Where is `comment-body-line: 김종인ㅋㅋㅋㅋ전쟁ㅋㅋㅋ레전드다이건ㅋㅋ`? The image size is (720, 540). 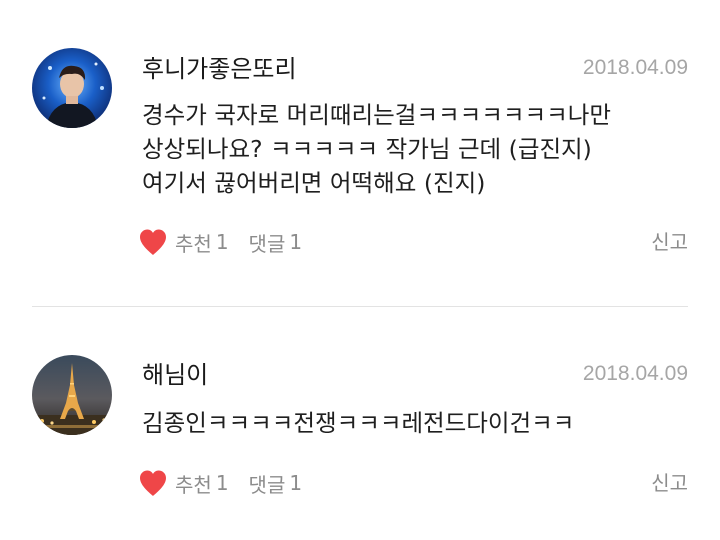 comment-body-line: 김종인ㅋㅋㅋㅋ전쟁ㅋㅋㅋ레전드다이건ㅋㅋ is located at coordinates (358, 423).